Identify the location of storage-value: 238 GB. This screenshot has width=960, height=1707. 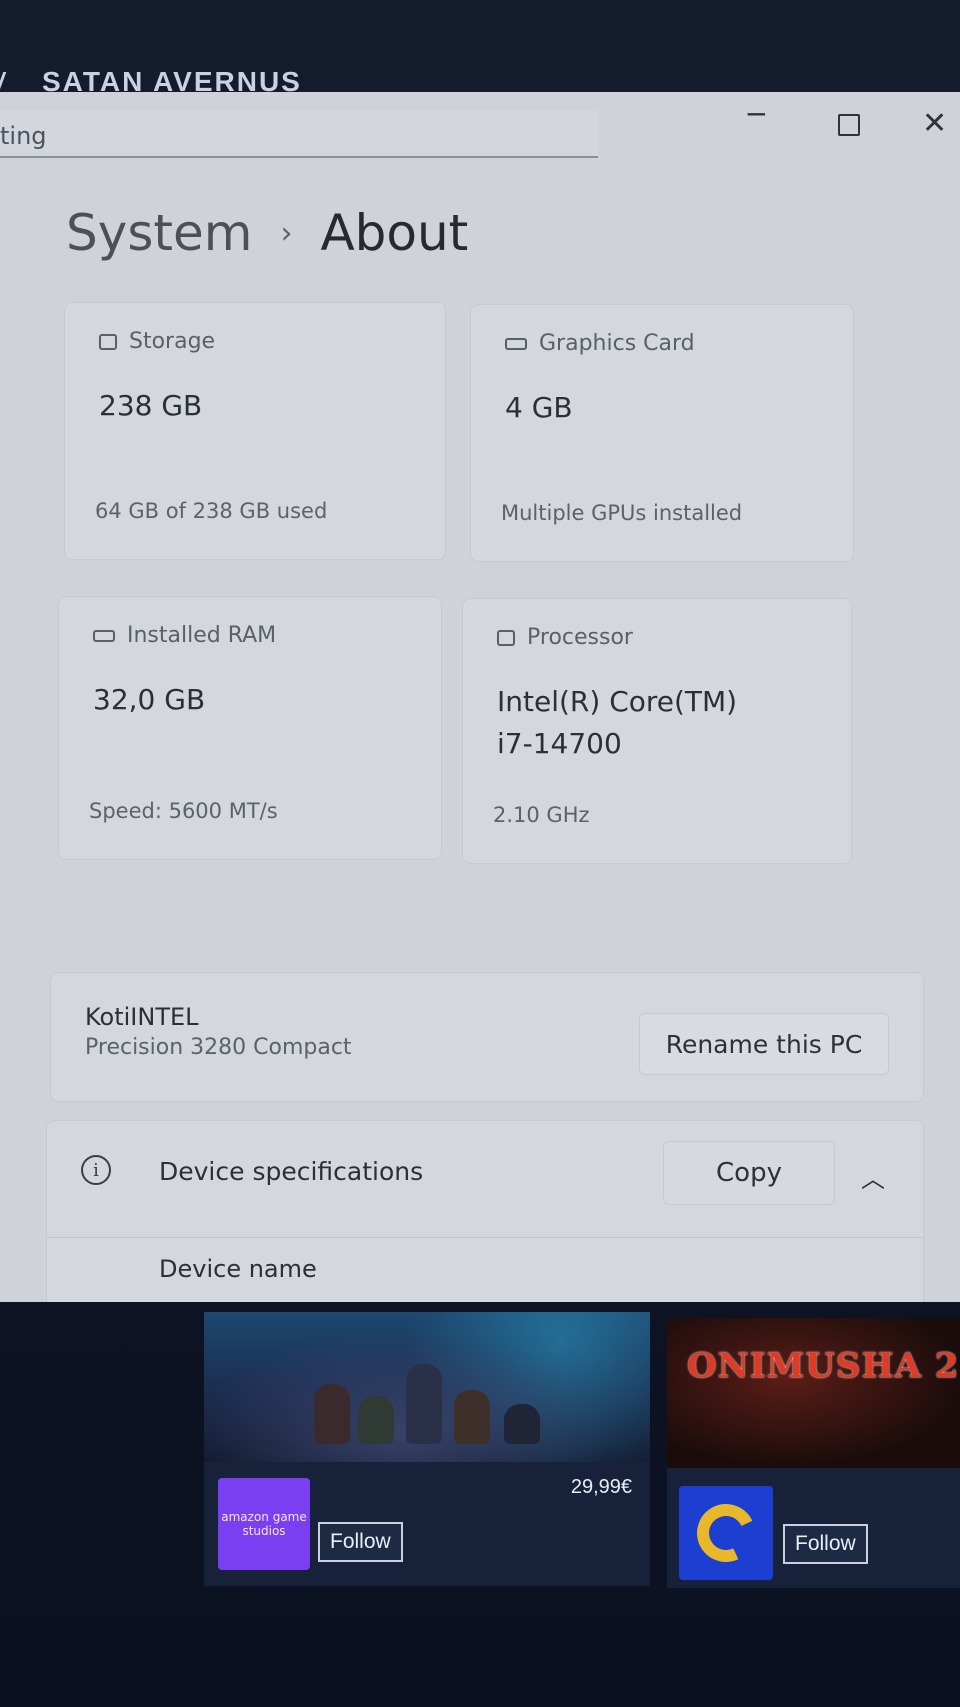
(151, 405).